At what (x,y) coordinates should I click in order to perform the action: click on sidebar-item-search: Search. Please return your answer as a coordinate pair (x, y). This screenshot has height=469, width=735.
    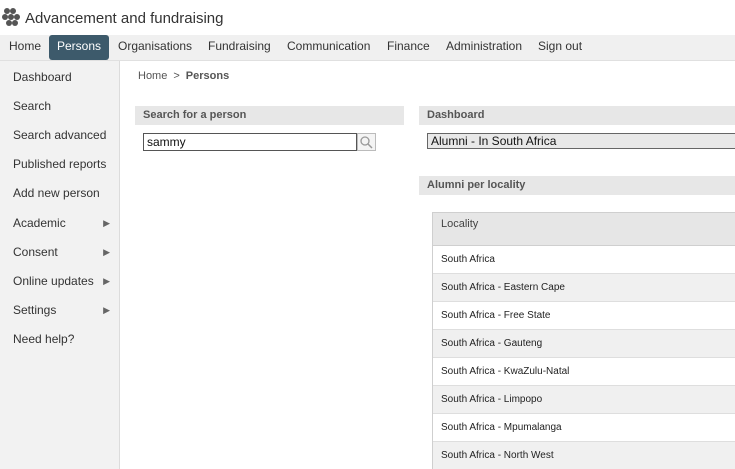
    Looking at the image, I should click on (59, 106).